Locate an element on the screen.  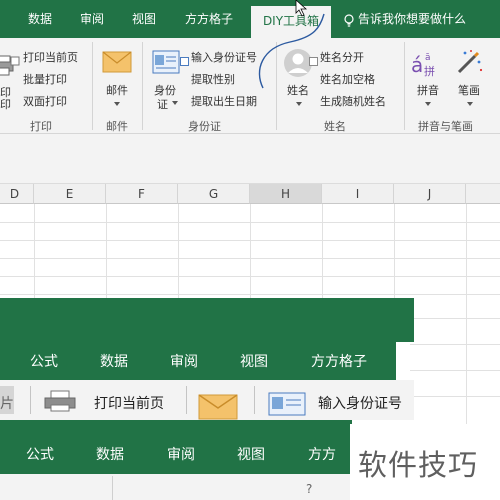
mouse-cursor-icon is located at coordinates (301, 8).